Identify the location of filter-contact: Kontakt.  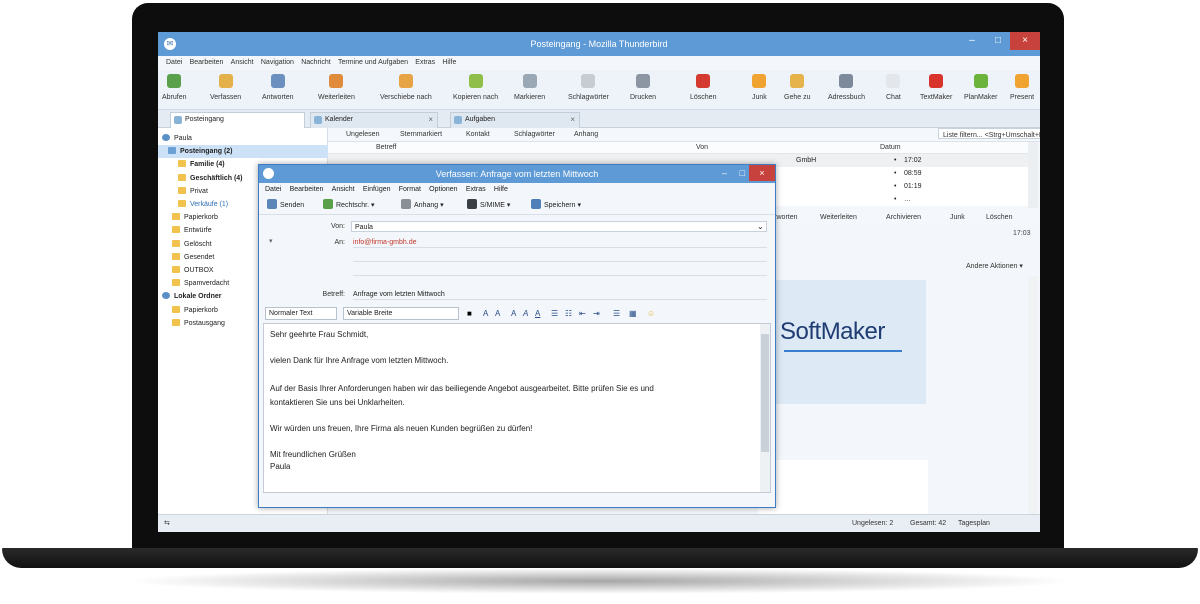
(478, 135).